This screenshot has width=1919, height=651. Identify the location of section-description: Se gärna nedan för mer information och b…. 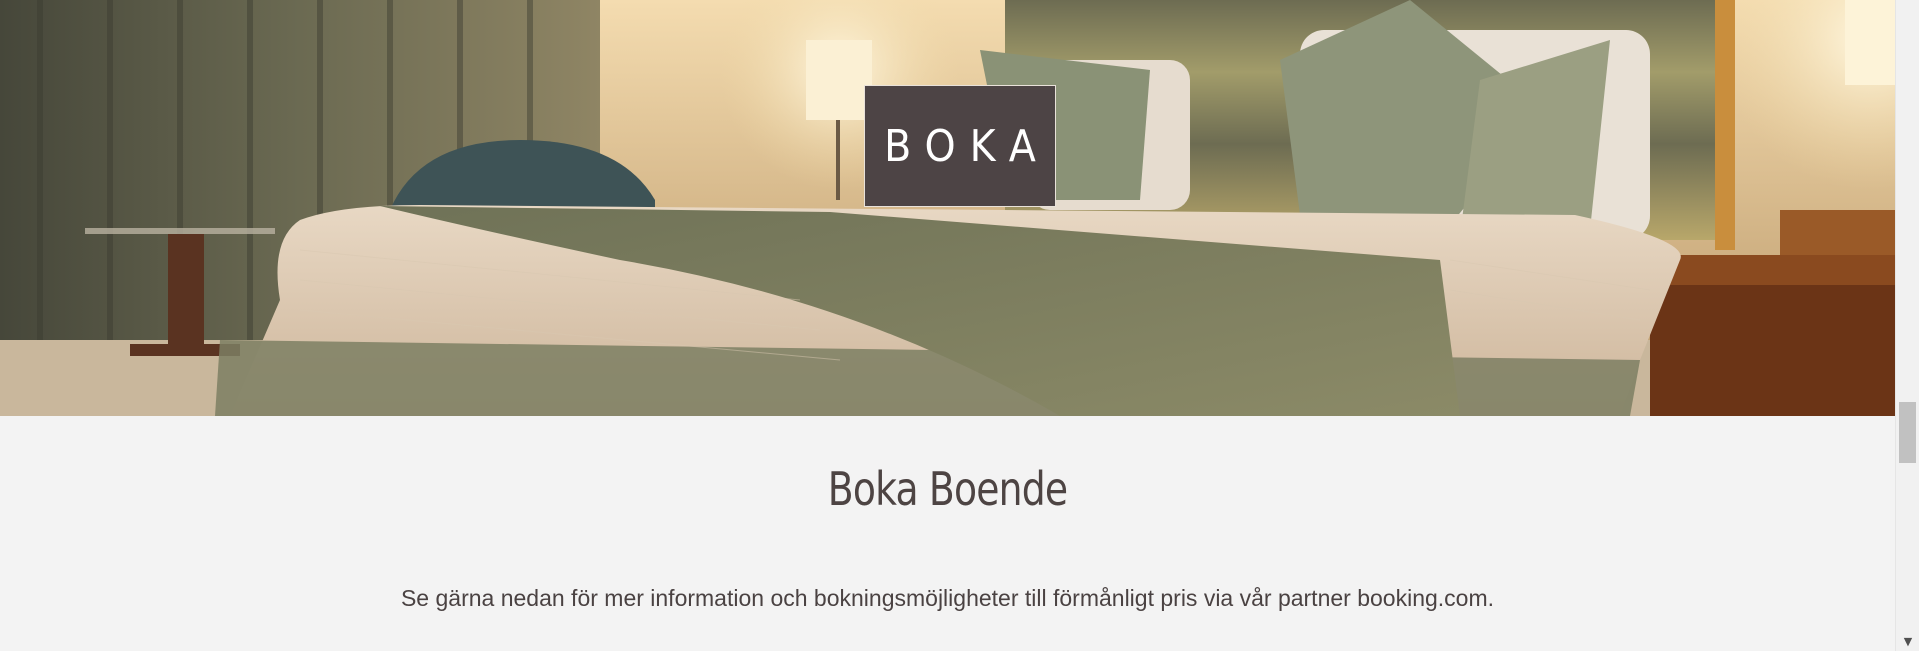
(947, 598).